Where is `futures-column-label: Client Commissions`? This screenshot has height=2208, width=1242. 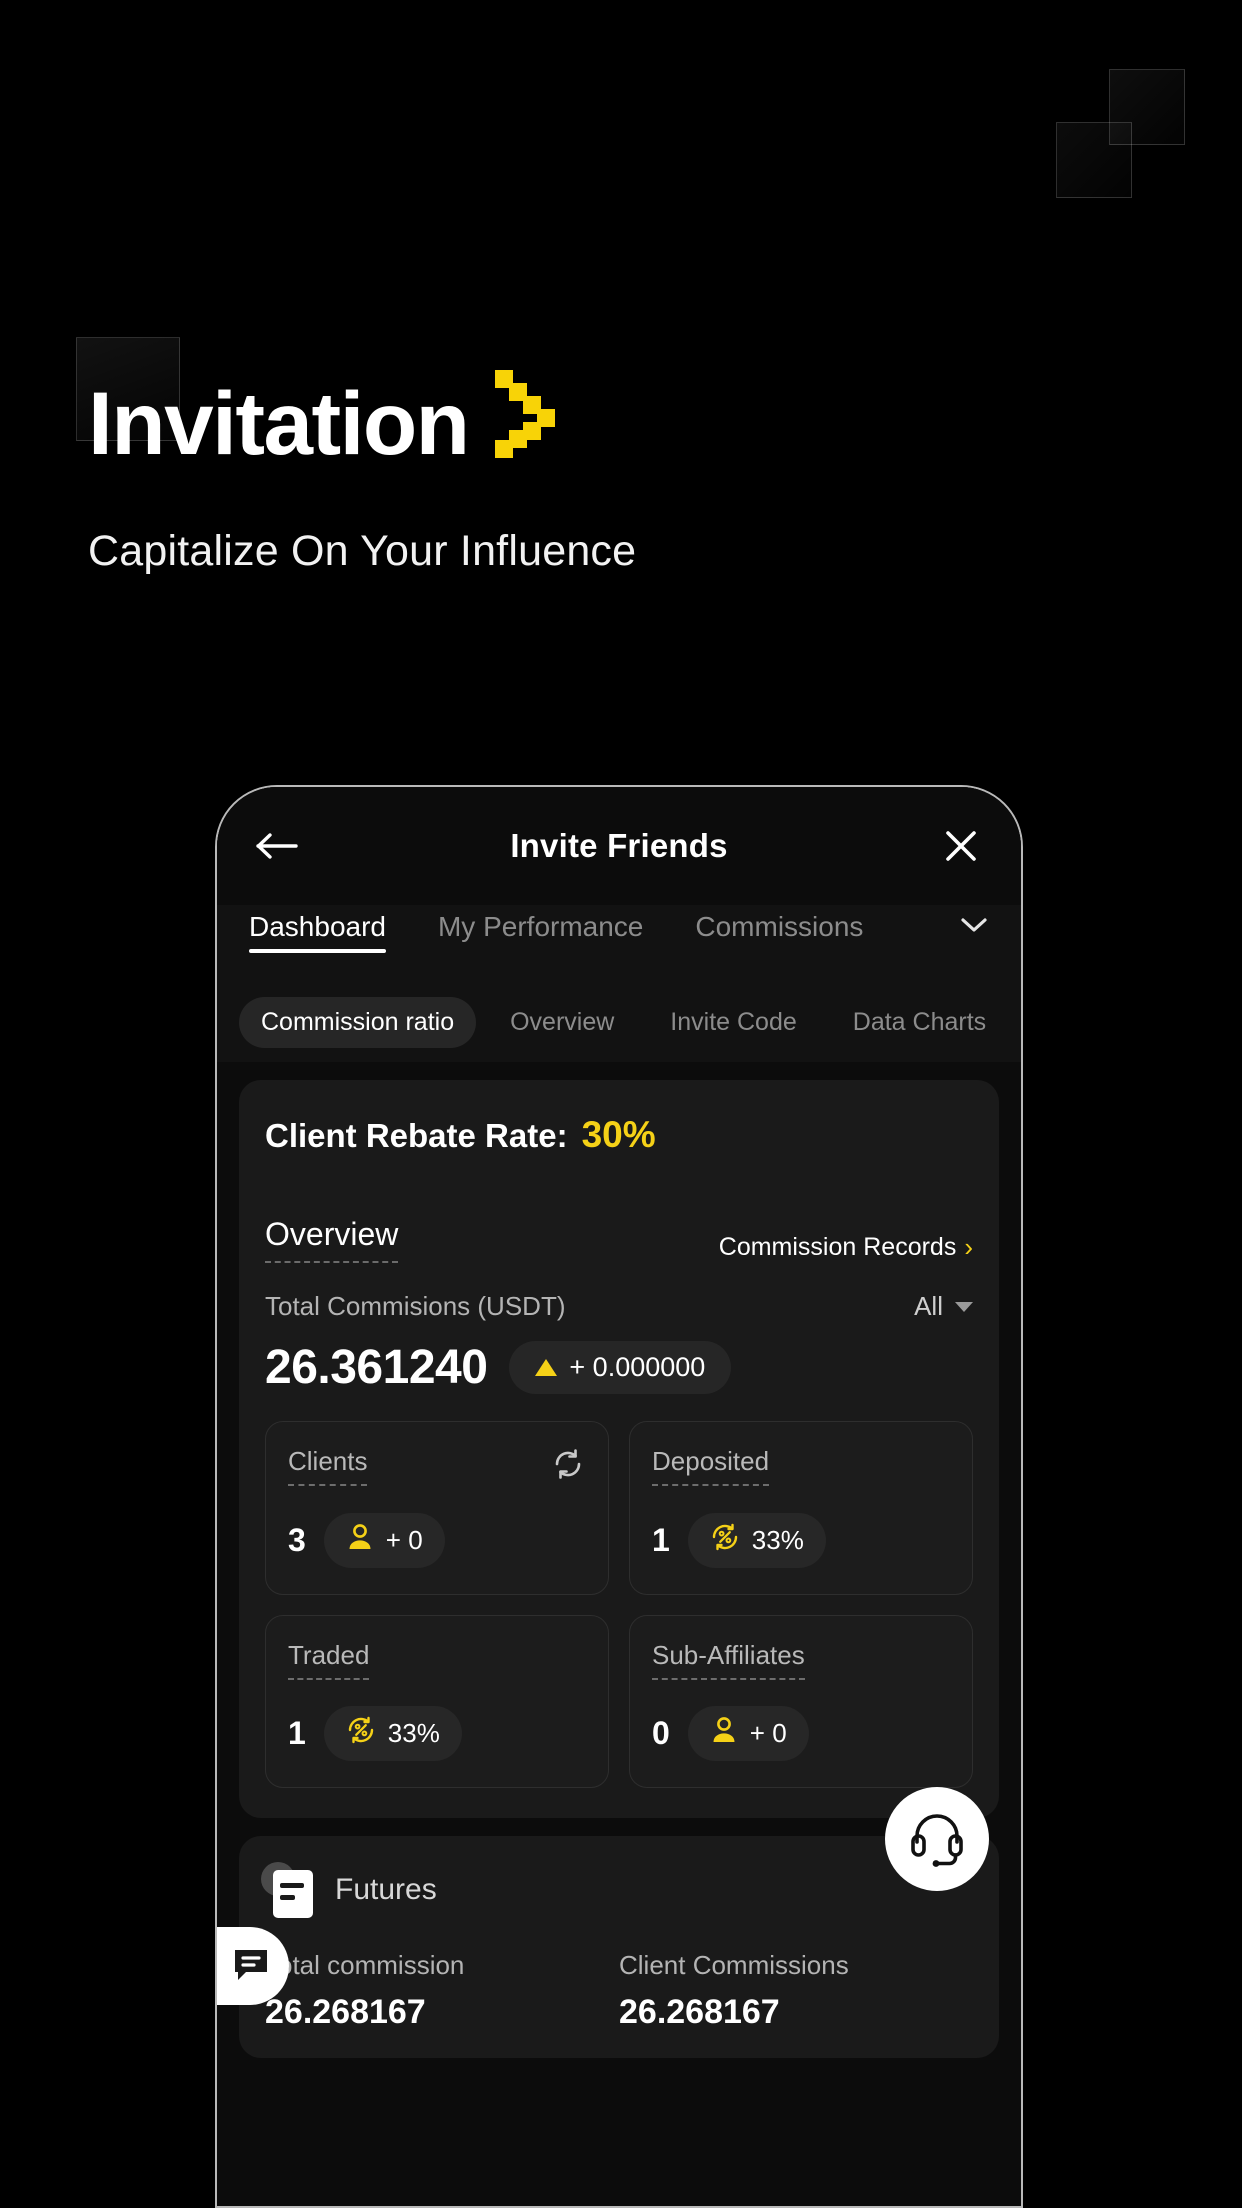 futures-column-label: Client Commissions is located at coordinates (734, 1965).